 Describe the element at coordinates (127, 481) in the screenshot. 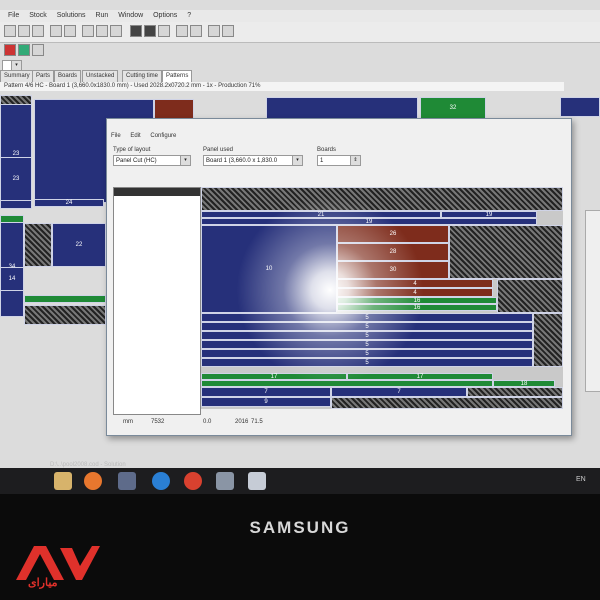

I see `media-player-icon` at that location.